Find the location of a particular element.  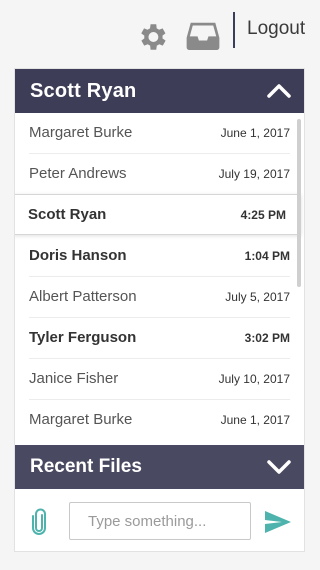

conversation-row-selected: Scott Ryan 4:25 PM is located at coordinates (158, 214).